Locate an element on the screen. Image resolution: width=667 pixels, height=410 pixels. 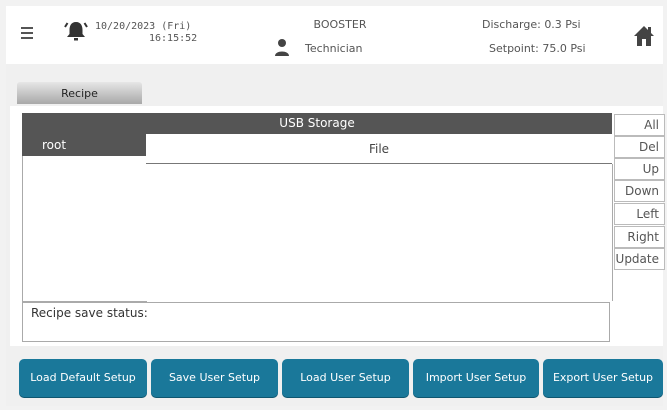
export-user-setup-button: Export User Setup is located at coordinates (603, 378).